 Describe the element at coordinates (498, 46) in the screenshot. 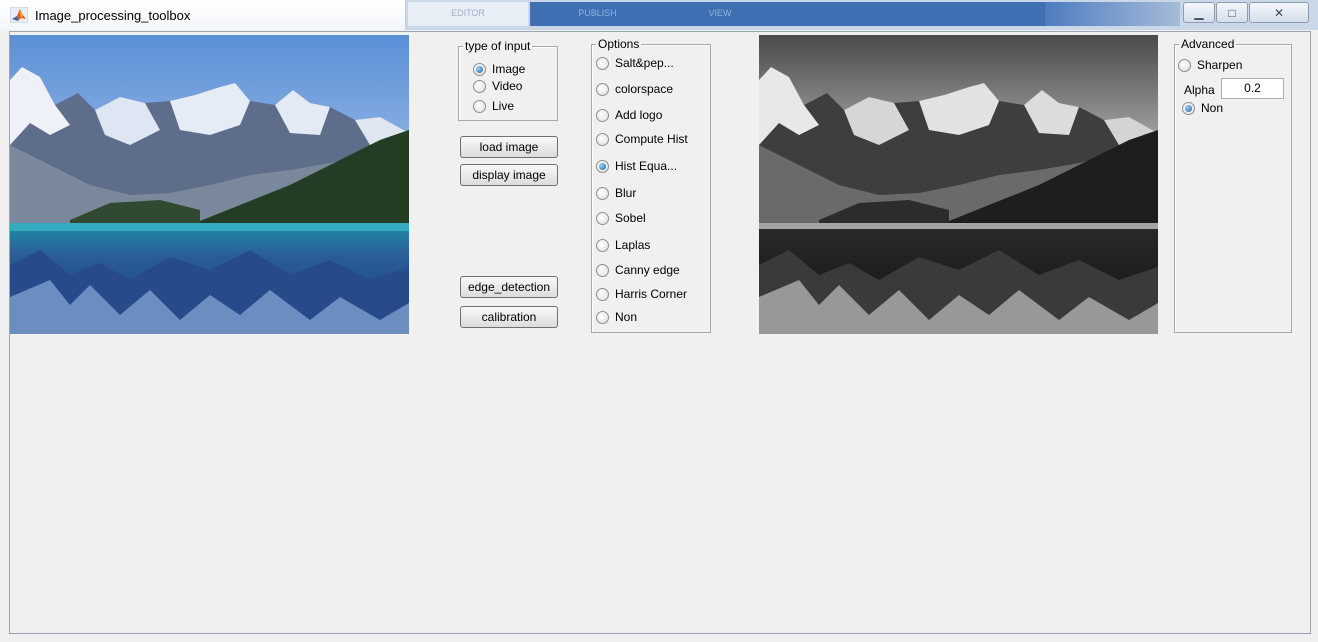

I see `input-type-title: type of input` at that location.